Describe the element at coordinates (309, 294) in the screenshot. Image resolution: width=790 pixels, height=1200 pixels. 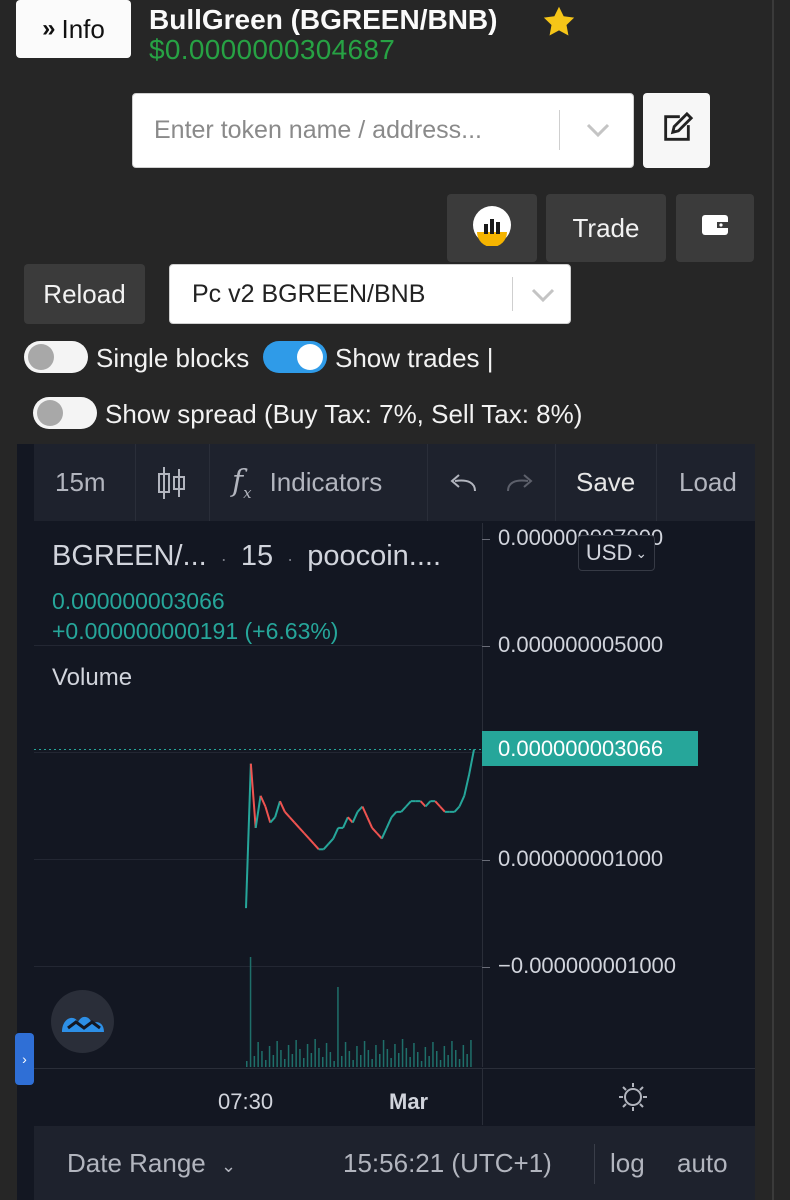
I see `pair-select-value: Pc v2 BGREEN/BNB` at that location.